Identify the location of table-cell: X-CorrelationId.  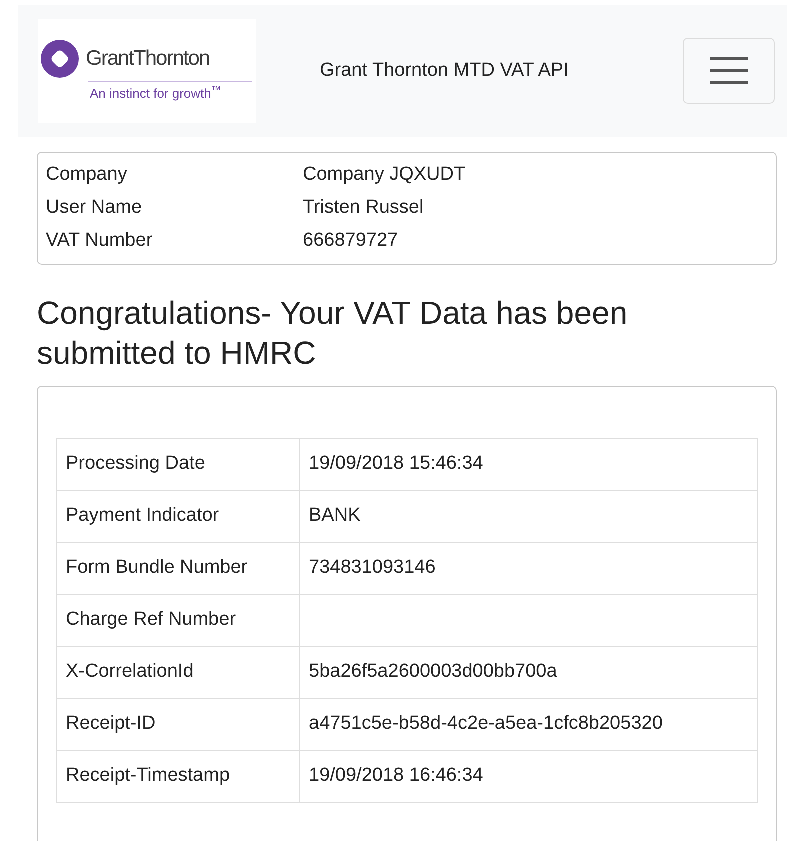
(178, 672).